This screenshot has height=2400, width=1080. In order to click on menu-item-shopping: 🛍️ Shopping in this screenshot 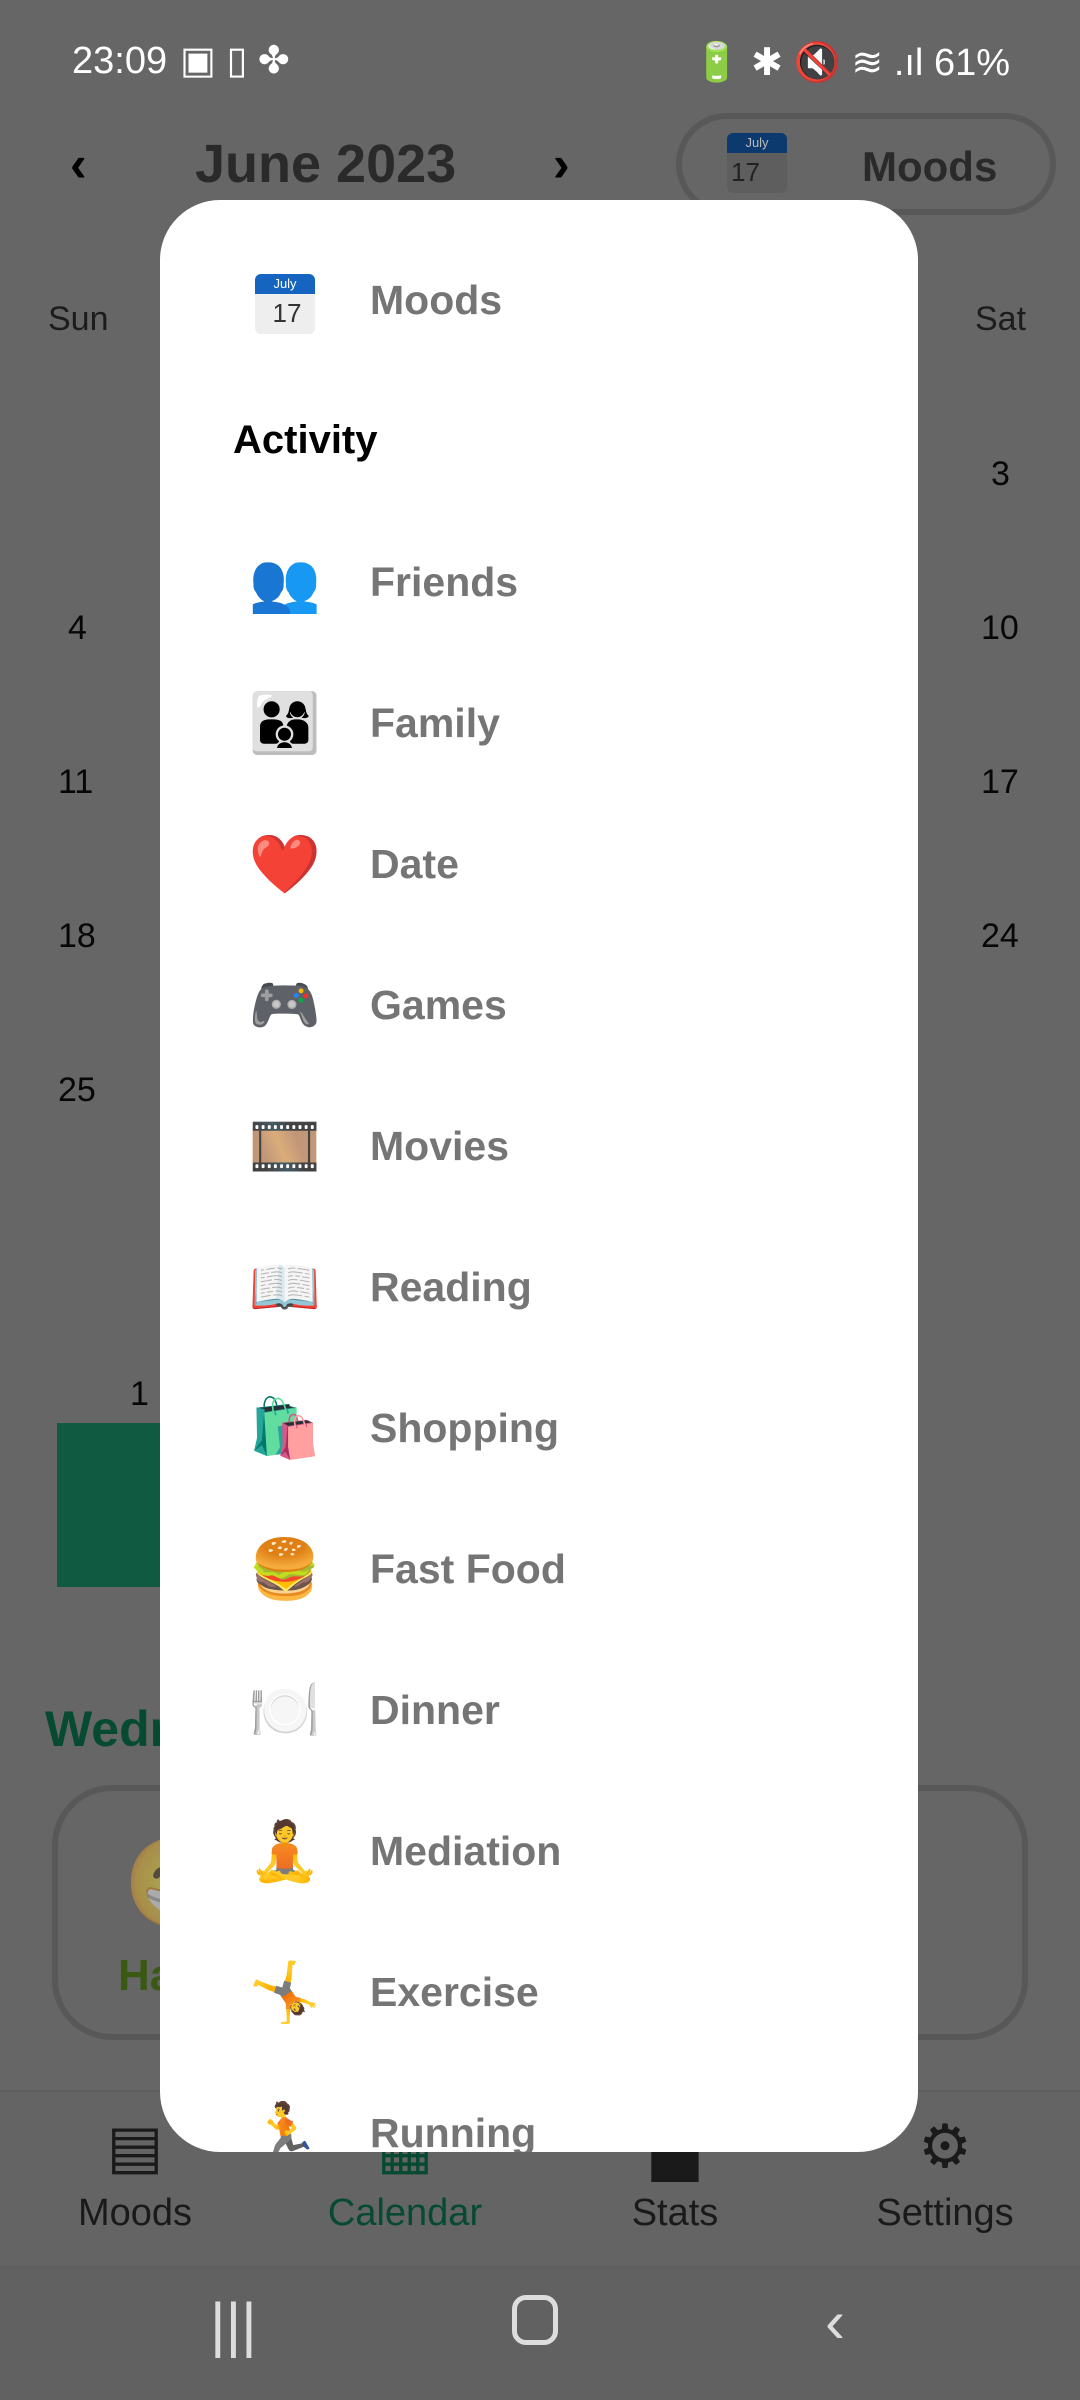, I will do `click(539, 1428)`.